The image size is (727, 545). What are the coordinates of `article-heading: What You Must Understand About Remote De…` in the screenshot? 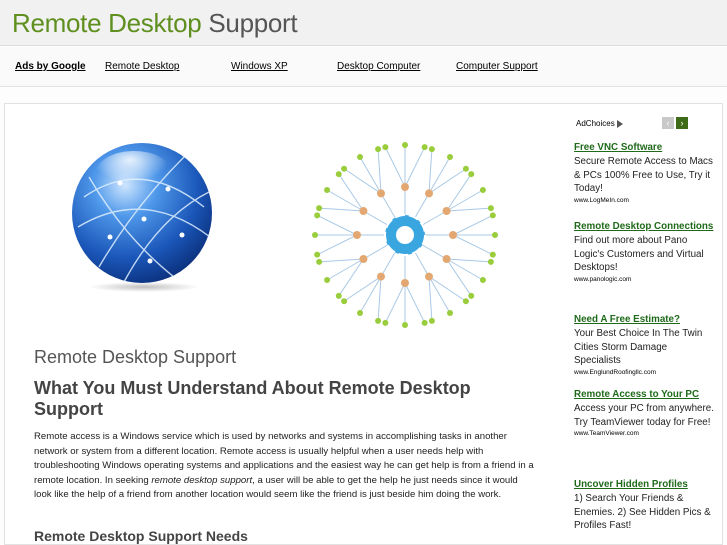 It's located at (252, 398).